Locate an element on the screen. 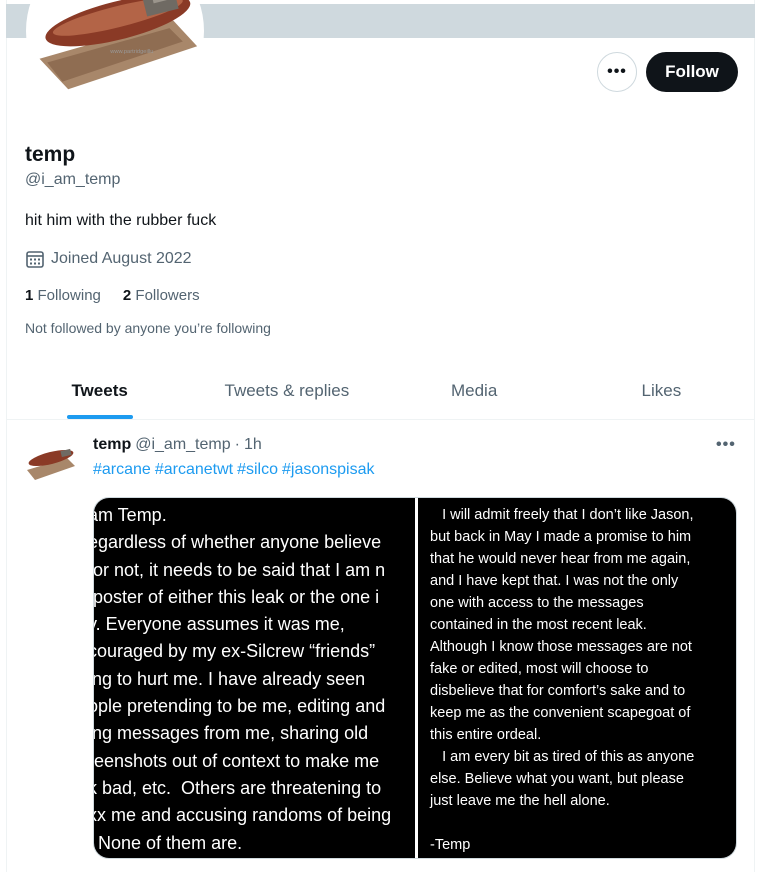 This screenshot has width=760, height=872. image-text-line: that he would never hear from me again, is located at coordinates (560, 559).